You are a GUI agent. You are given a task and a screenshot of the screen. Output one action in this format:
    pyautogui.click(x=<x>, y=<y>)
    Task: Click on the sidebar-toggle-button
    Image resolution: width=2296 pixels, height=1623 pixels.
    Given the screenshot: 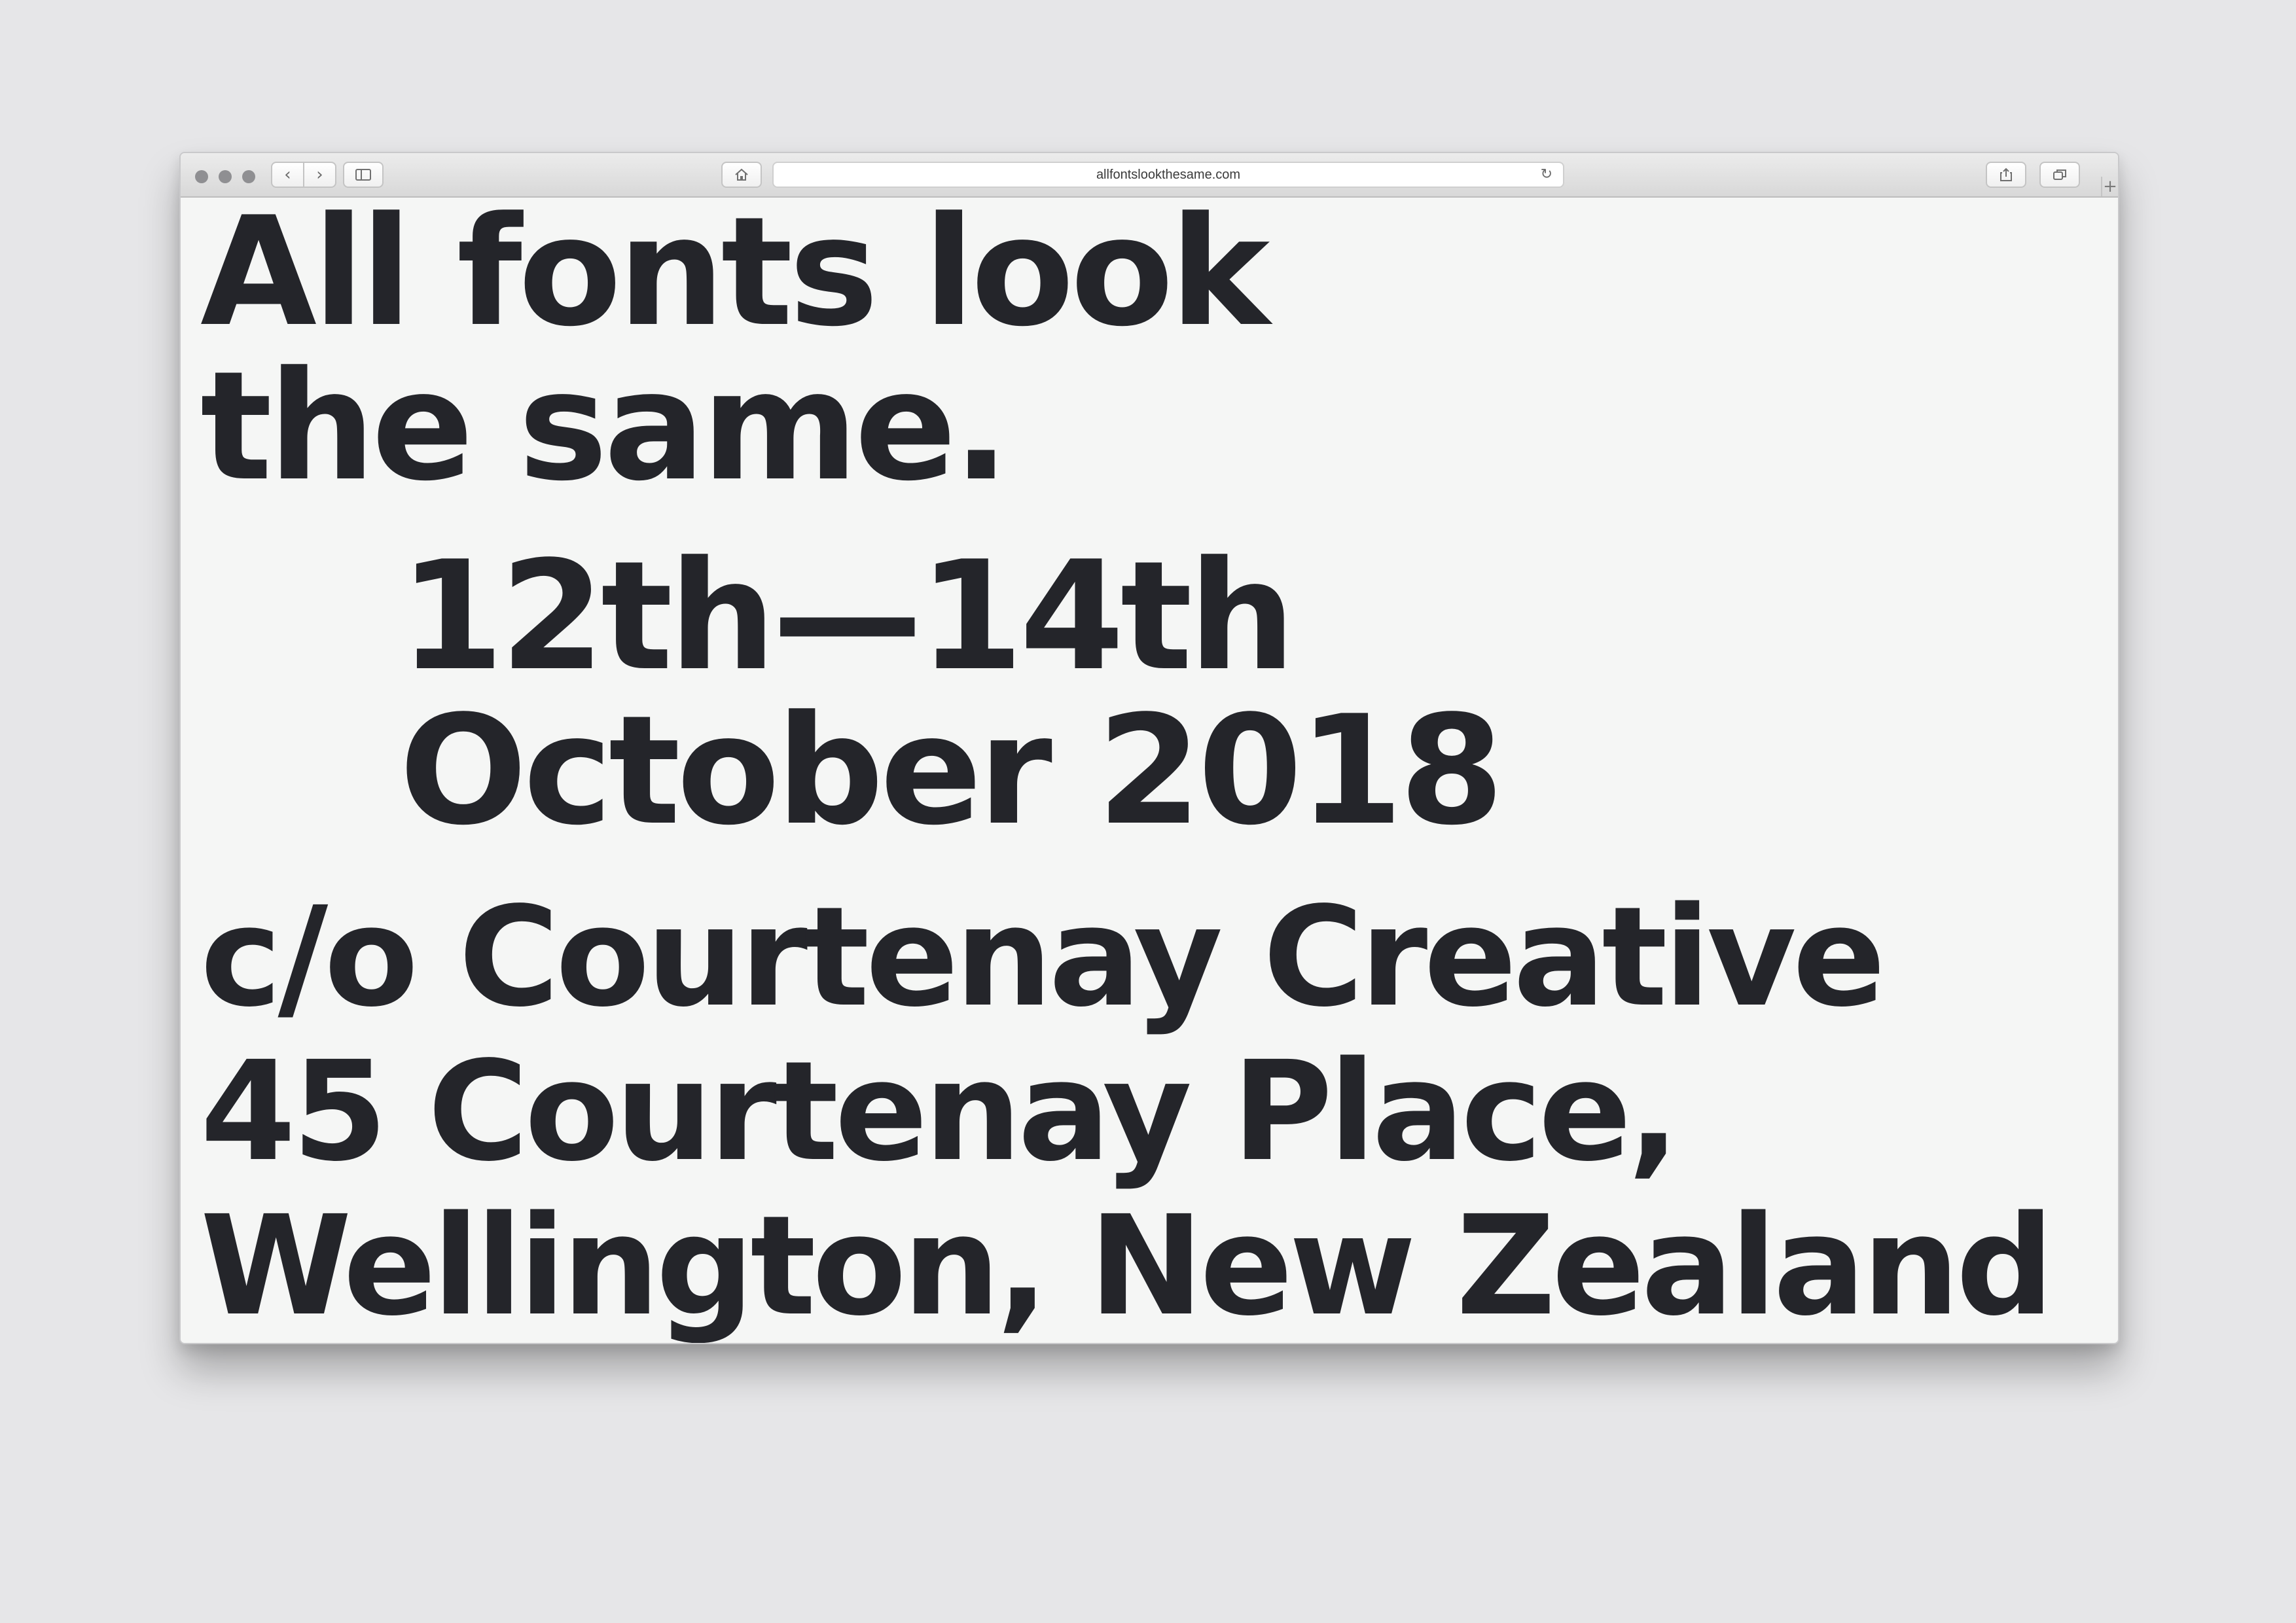 What is the action you would take?
    pyautogui.click(x=363, y=175)
    